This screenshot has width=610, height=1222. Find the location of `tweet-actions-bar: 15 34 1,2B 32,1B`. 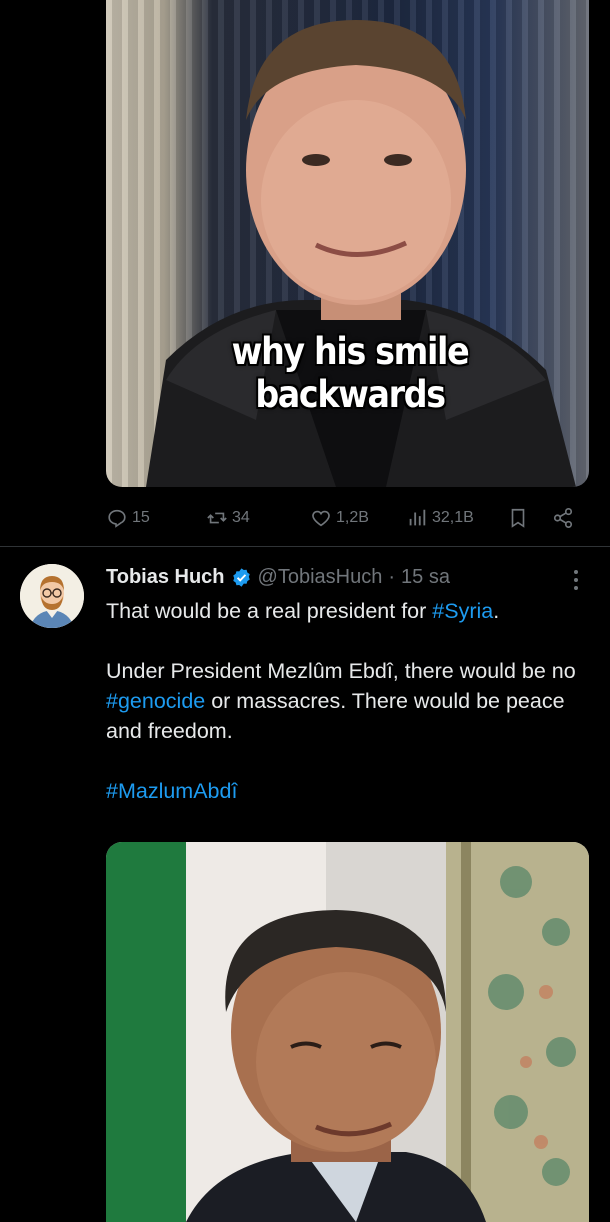

tweet-actions-bar: 15 34 1,2B 32,1B is located at coordinates (345, 518).